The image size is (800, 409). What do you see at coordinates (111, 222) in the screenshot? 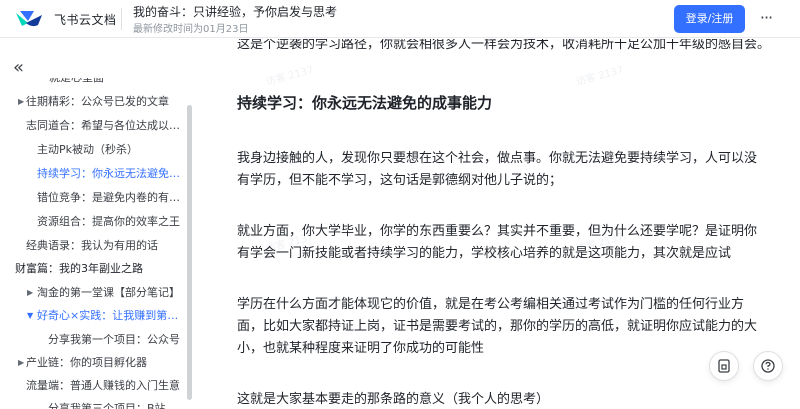
I see `toc-item: 资源组合：提高你的效率之王` at bounding box center [111, 222].